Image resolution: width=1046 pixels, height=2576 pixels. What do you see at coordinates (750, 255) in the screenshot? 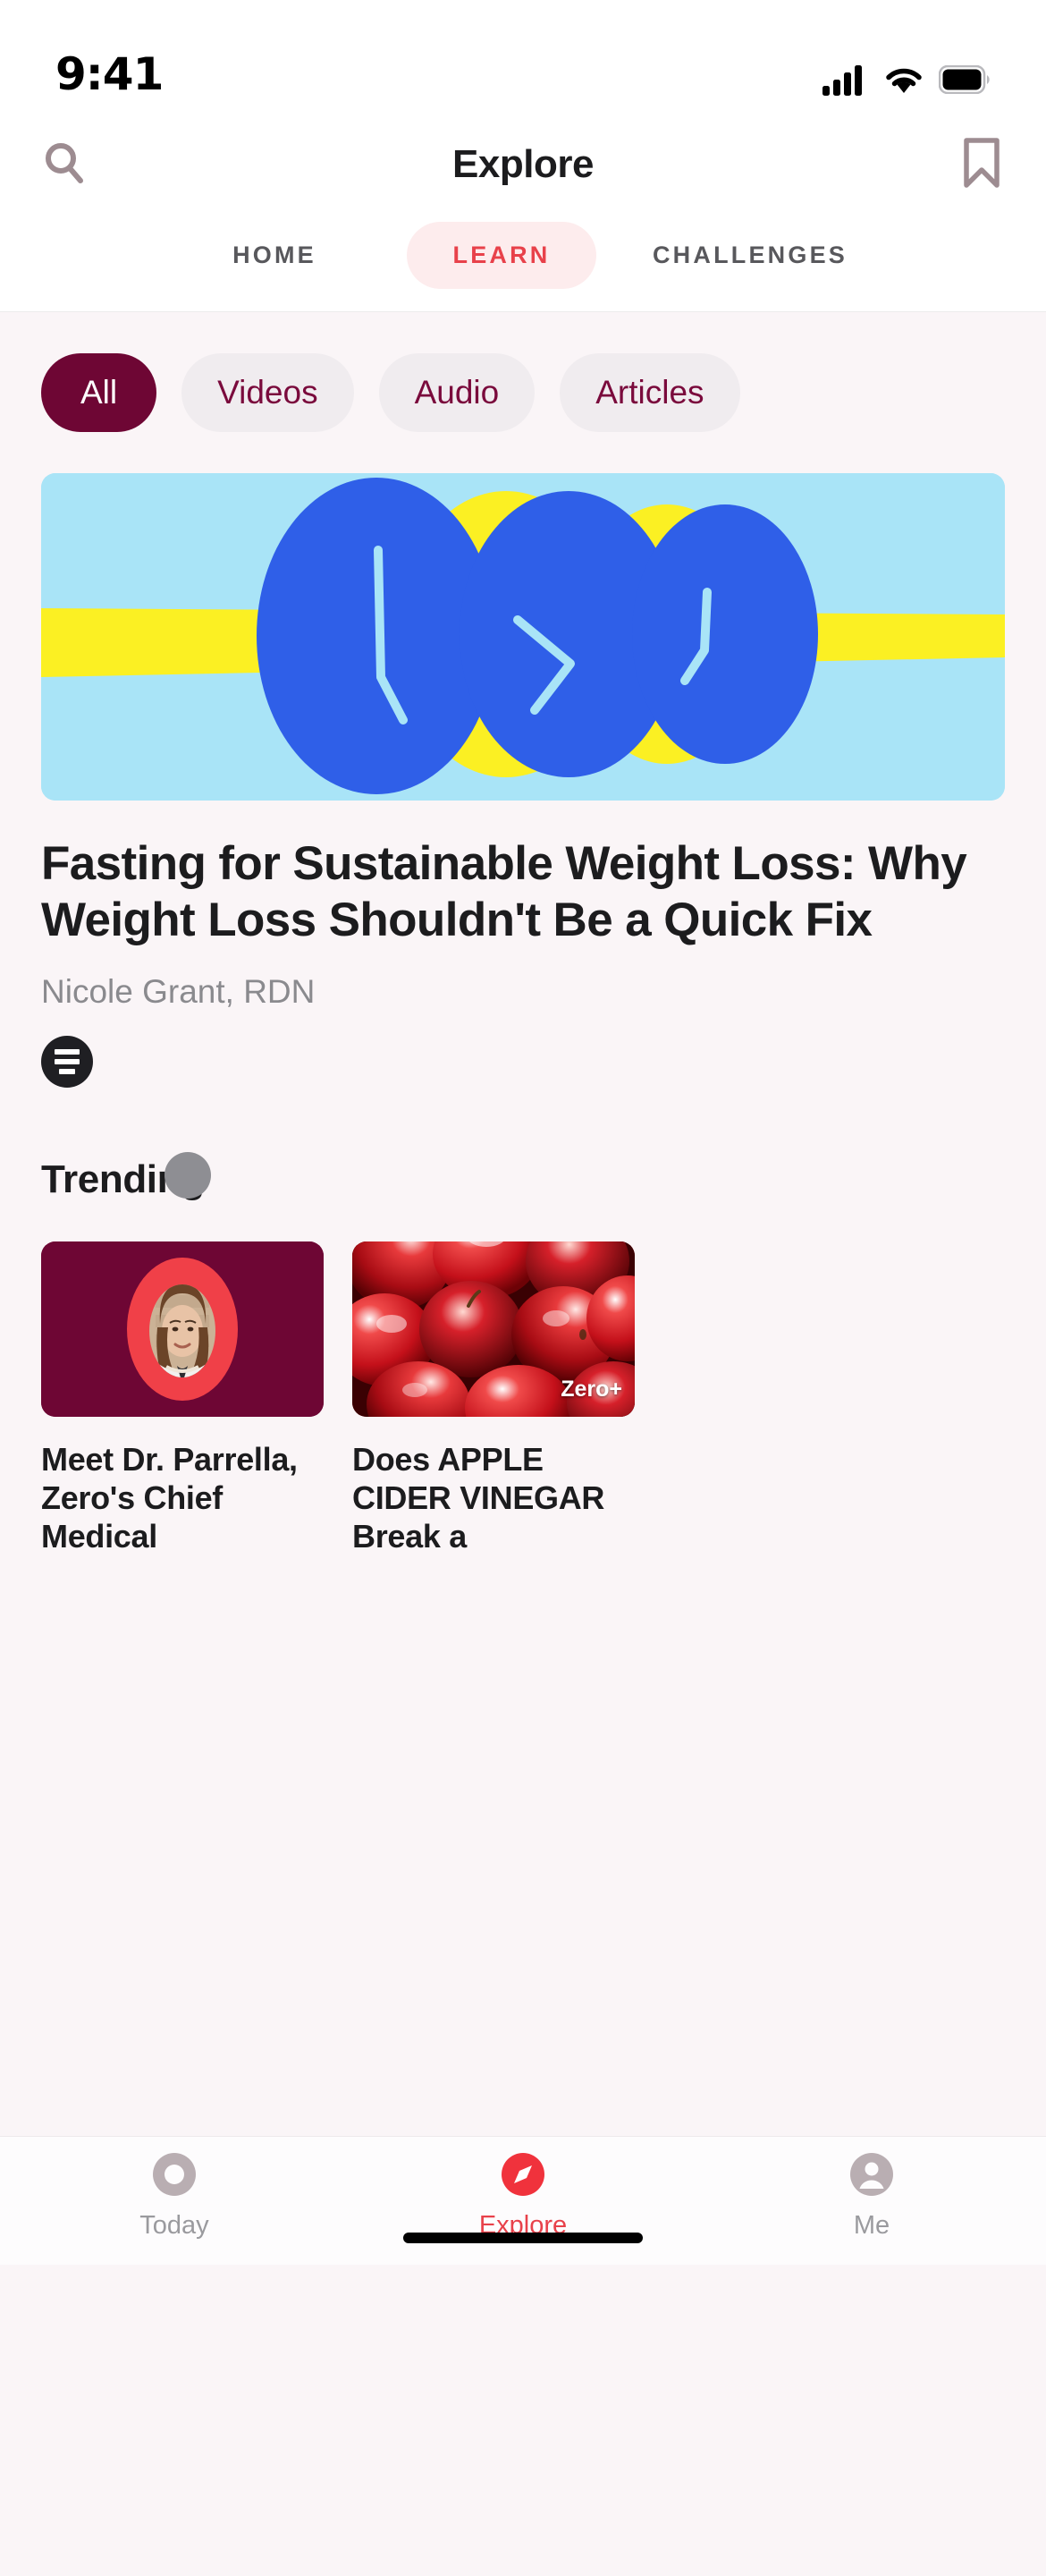
I see `tab-challenges: CHALLENGES` at bounding box center [750, 255].